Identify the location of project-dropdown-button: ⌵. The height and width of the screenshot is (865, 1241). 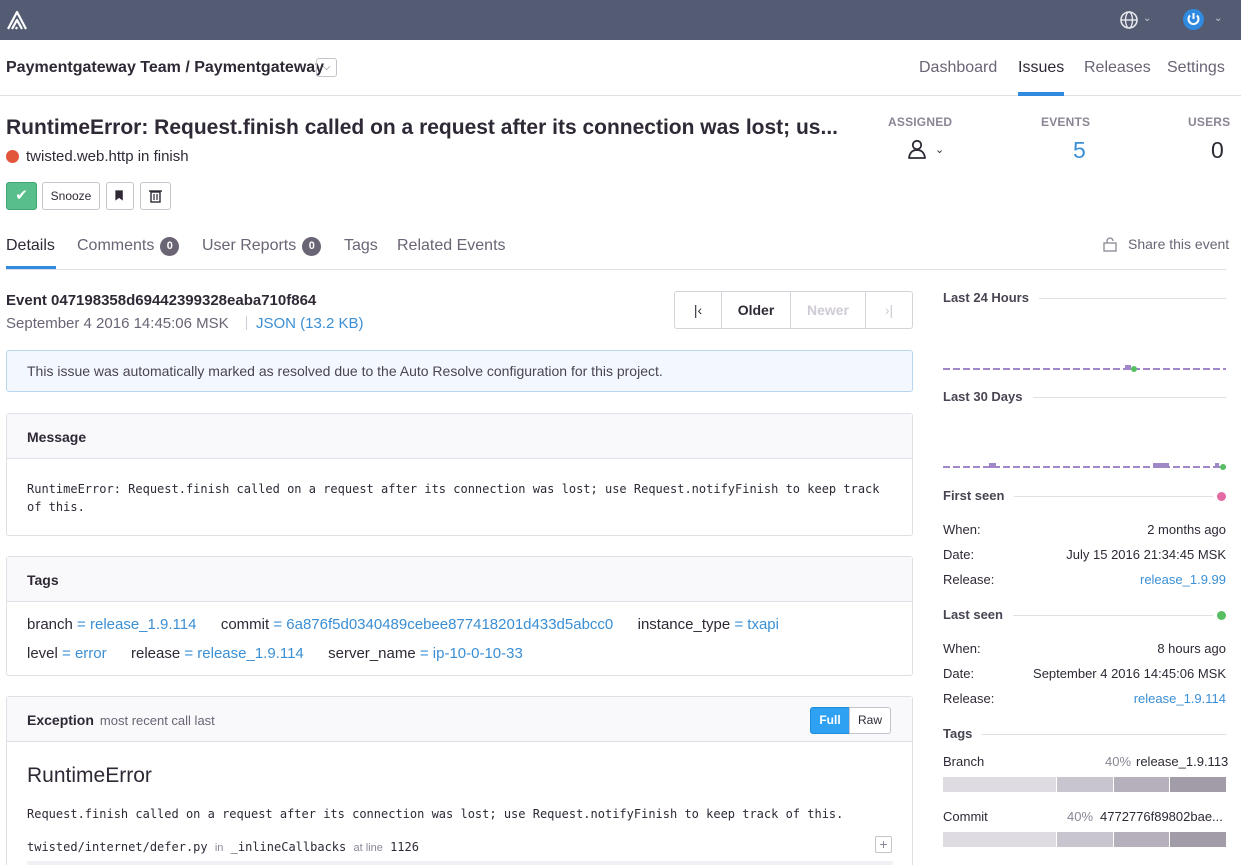
(326, 67).